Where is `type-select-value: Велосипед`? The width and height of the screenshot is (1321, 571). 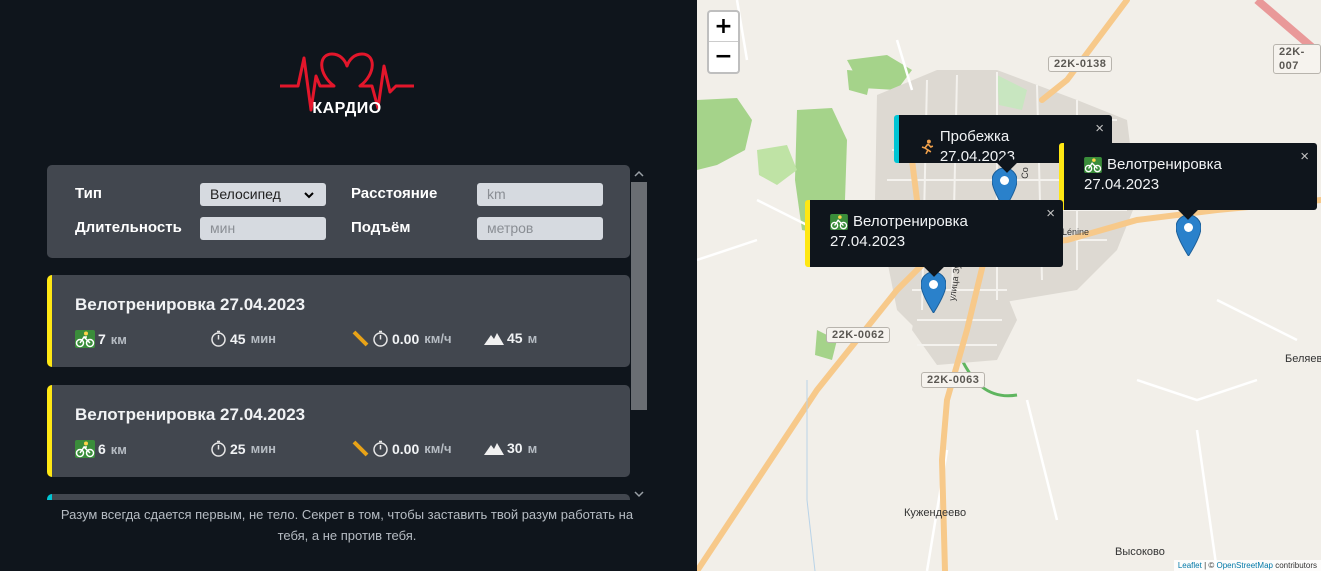
type-select-value: Велосипед is located at coordinates (245, 194).